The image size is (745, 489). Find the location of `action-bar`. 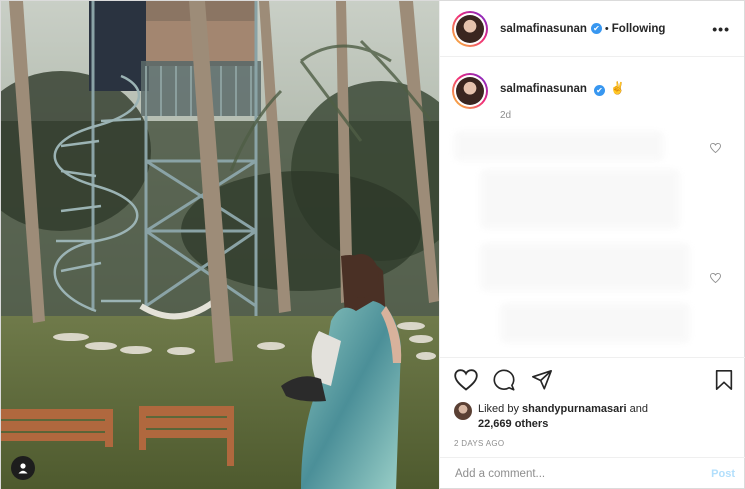

action-bar is located at coordinates (594, 380).